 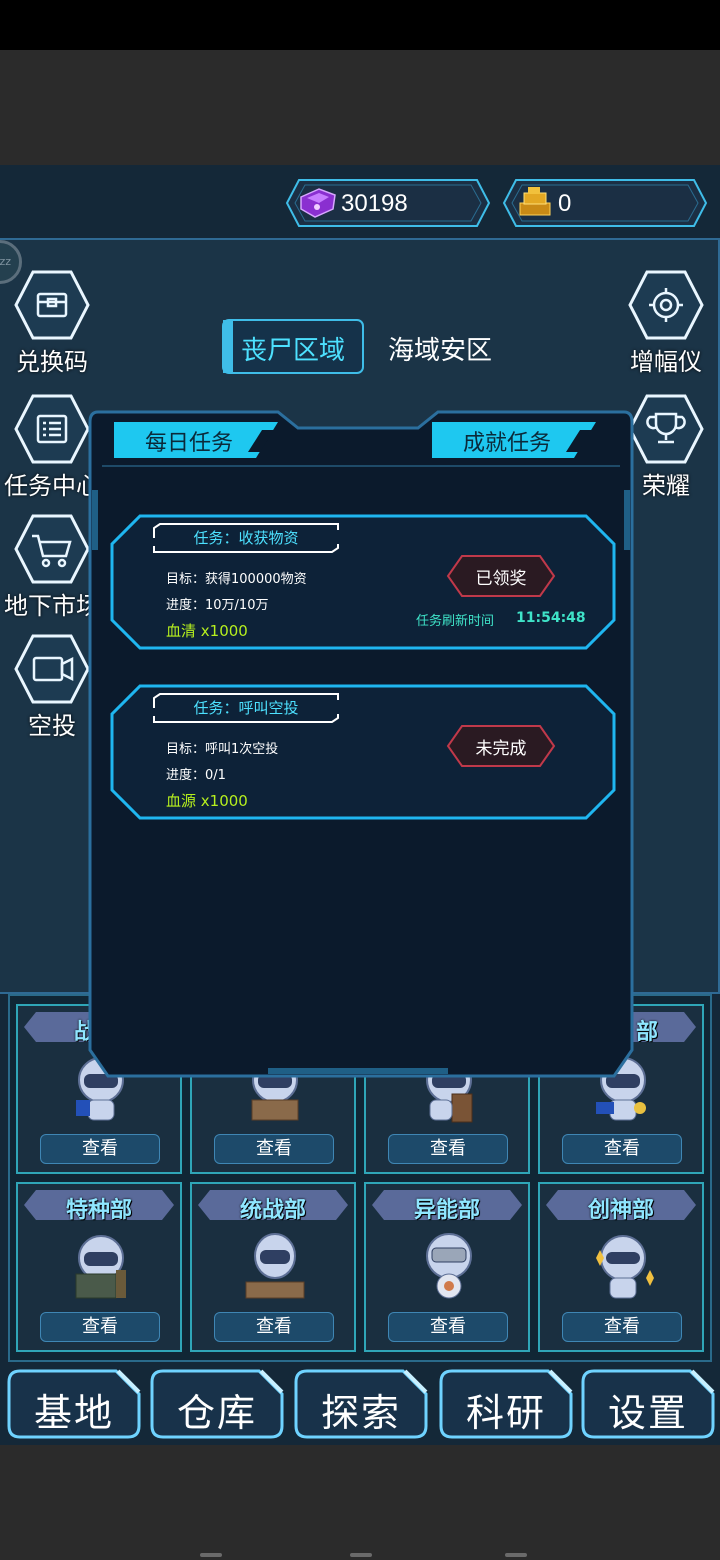 What do you see at coordinates (52, 669) in the screenshot?
I see `airdrop-hex-frame` at bounding box center [52, 669].